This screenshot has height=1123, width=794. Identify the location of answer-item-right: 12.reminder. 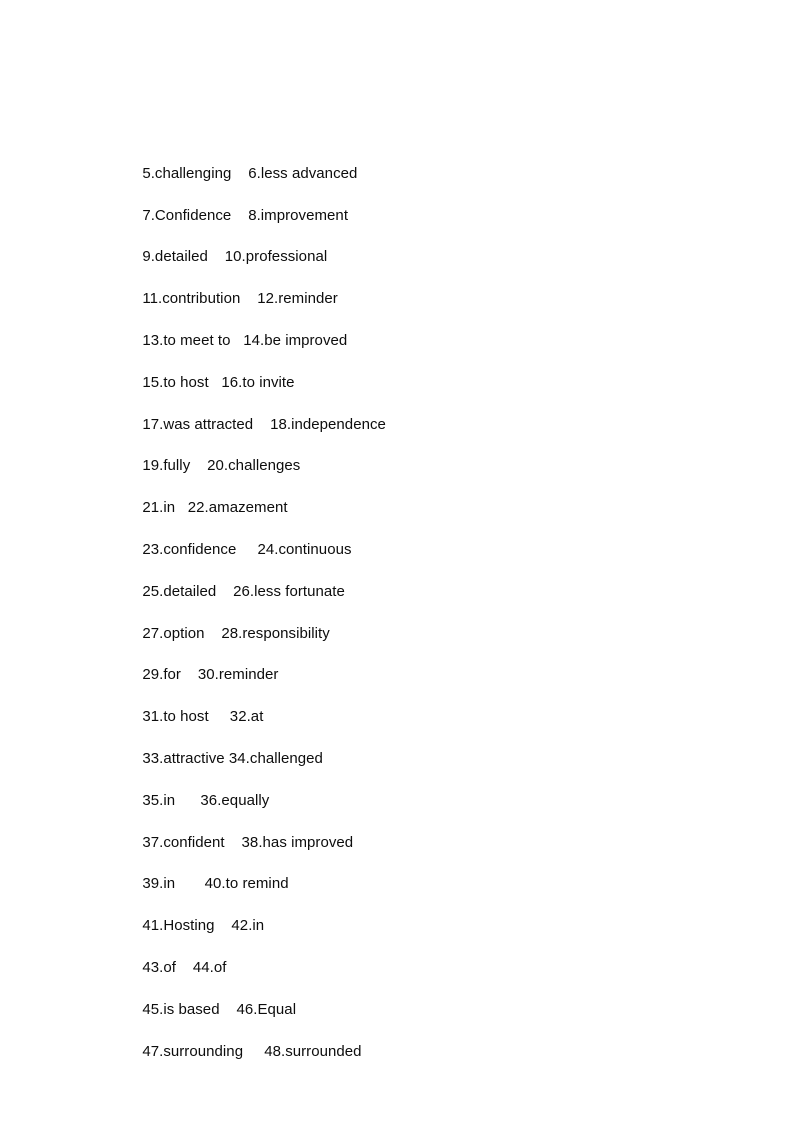
(297, 299).